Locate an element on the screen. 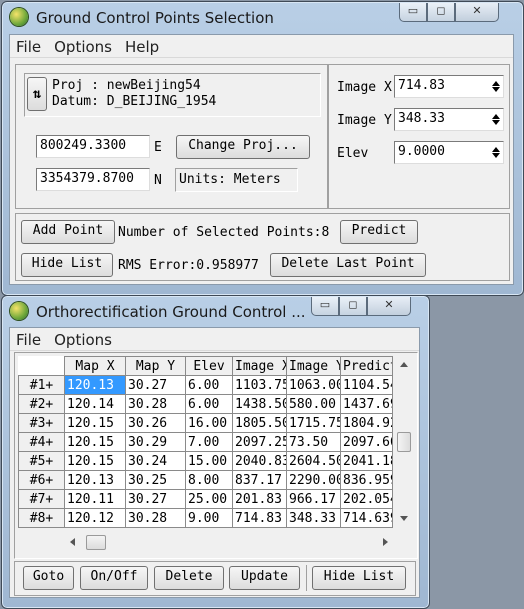 The width and height of the screenshot is (524, 609). table-cell: 25.00 is located at coordinates (209, 499).